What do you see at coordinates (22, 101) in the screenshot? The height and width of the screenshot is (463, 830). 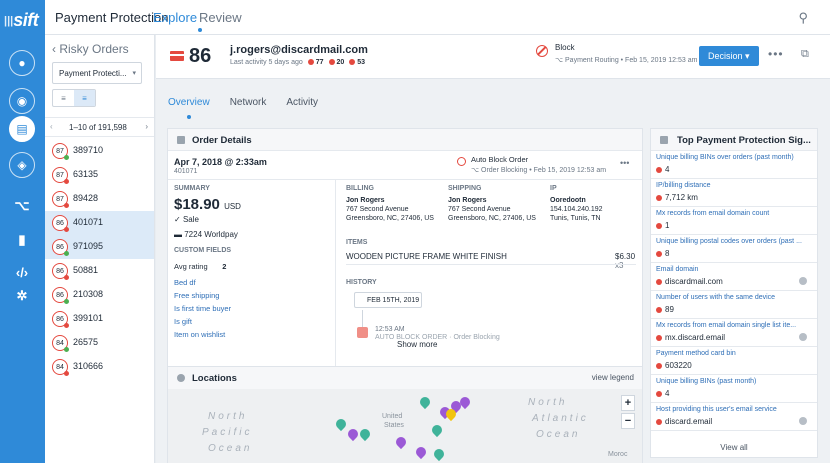 I see `location-icon: ◉` at bounding box center [22, 101].